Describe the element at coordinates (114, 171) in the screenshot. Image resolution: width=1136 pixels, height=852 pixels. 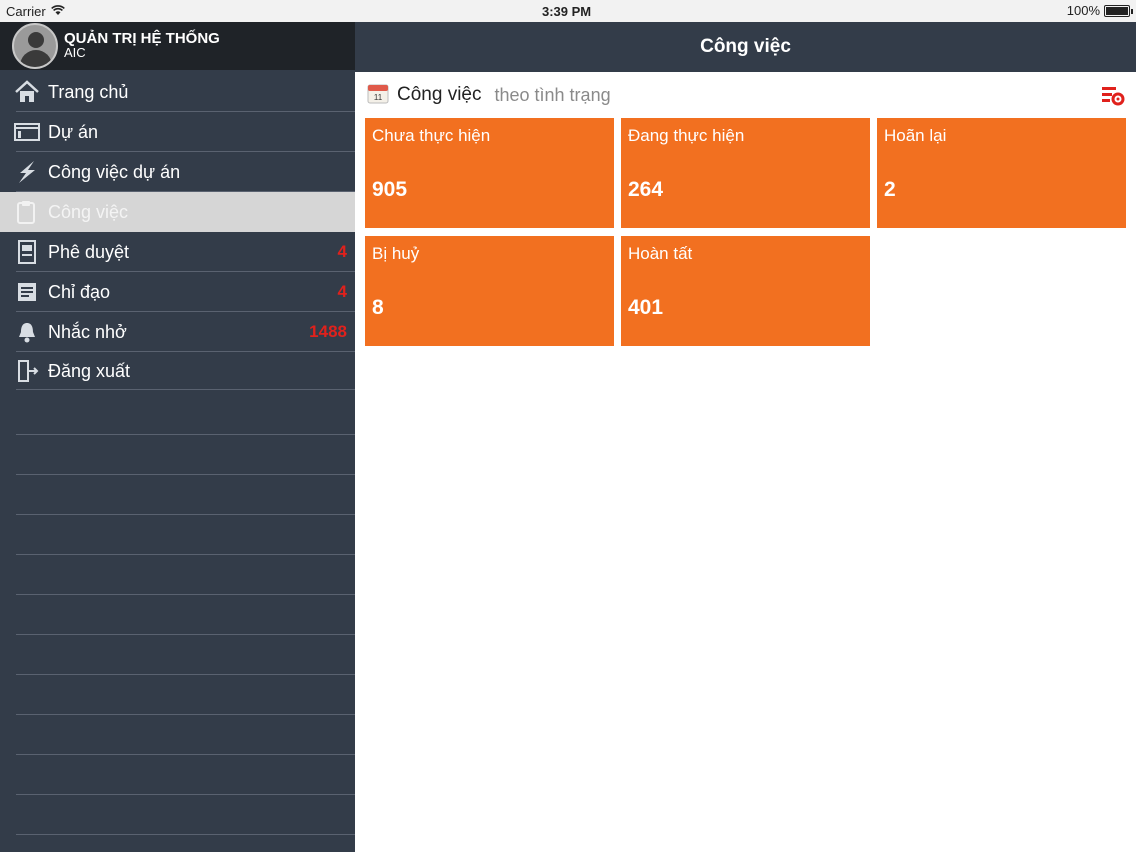
I see `sidebar-item-label: Công việc dự án` at that location.